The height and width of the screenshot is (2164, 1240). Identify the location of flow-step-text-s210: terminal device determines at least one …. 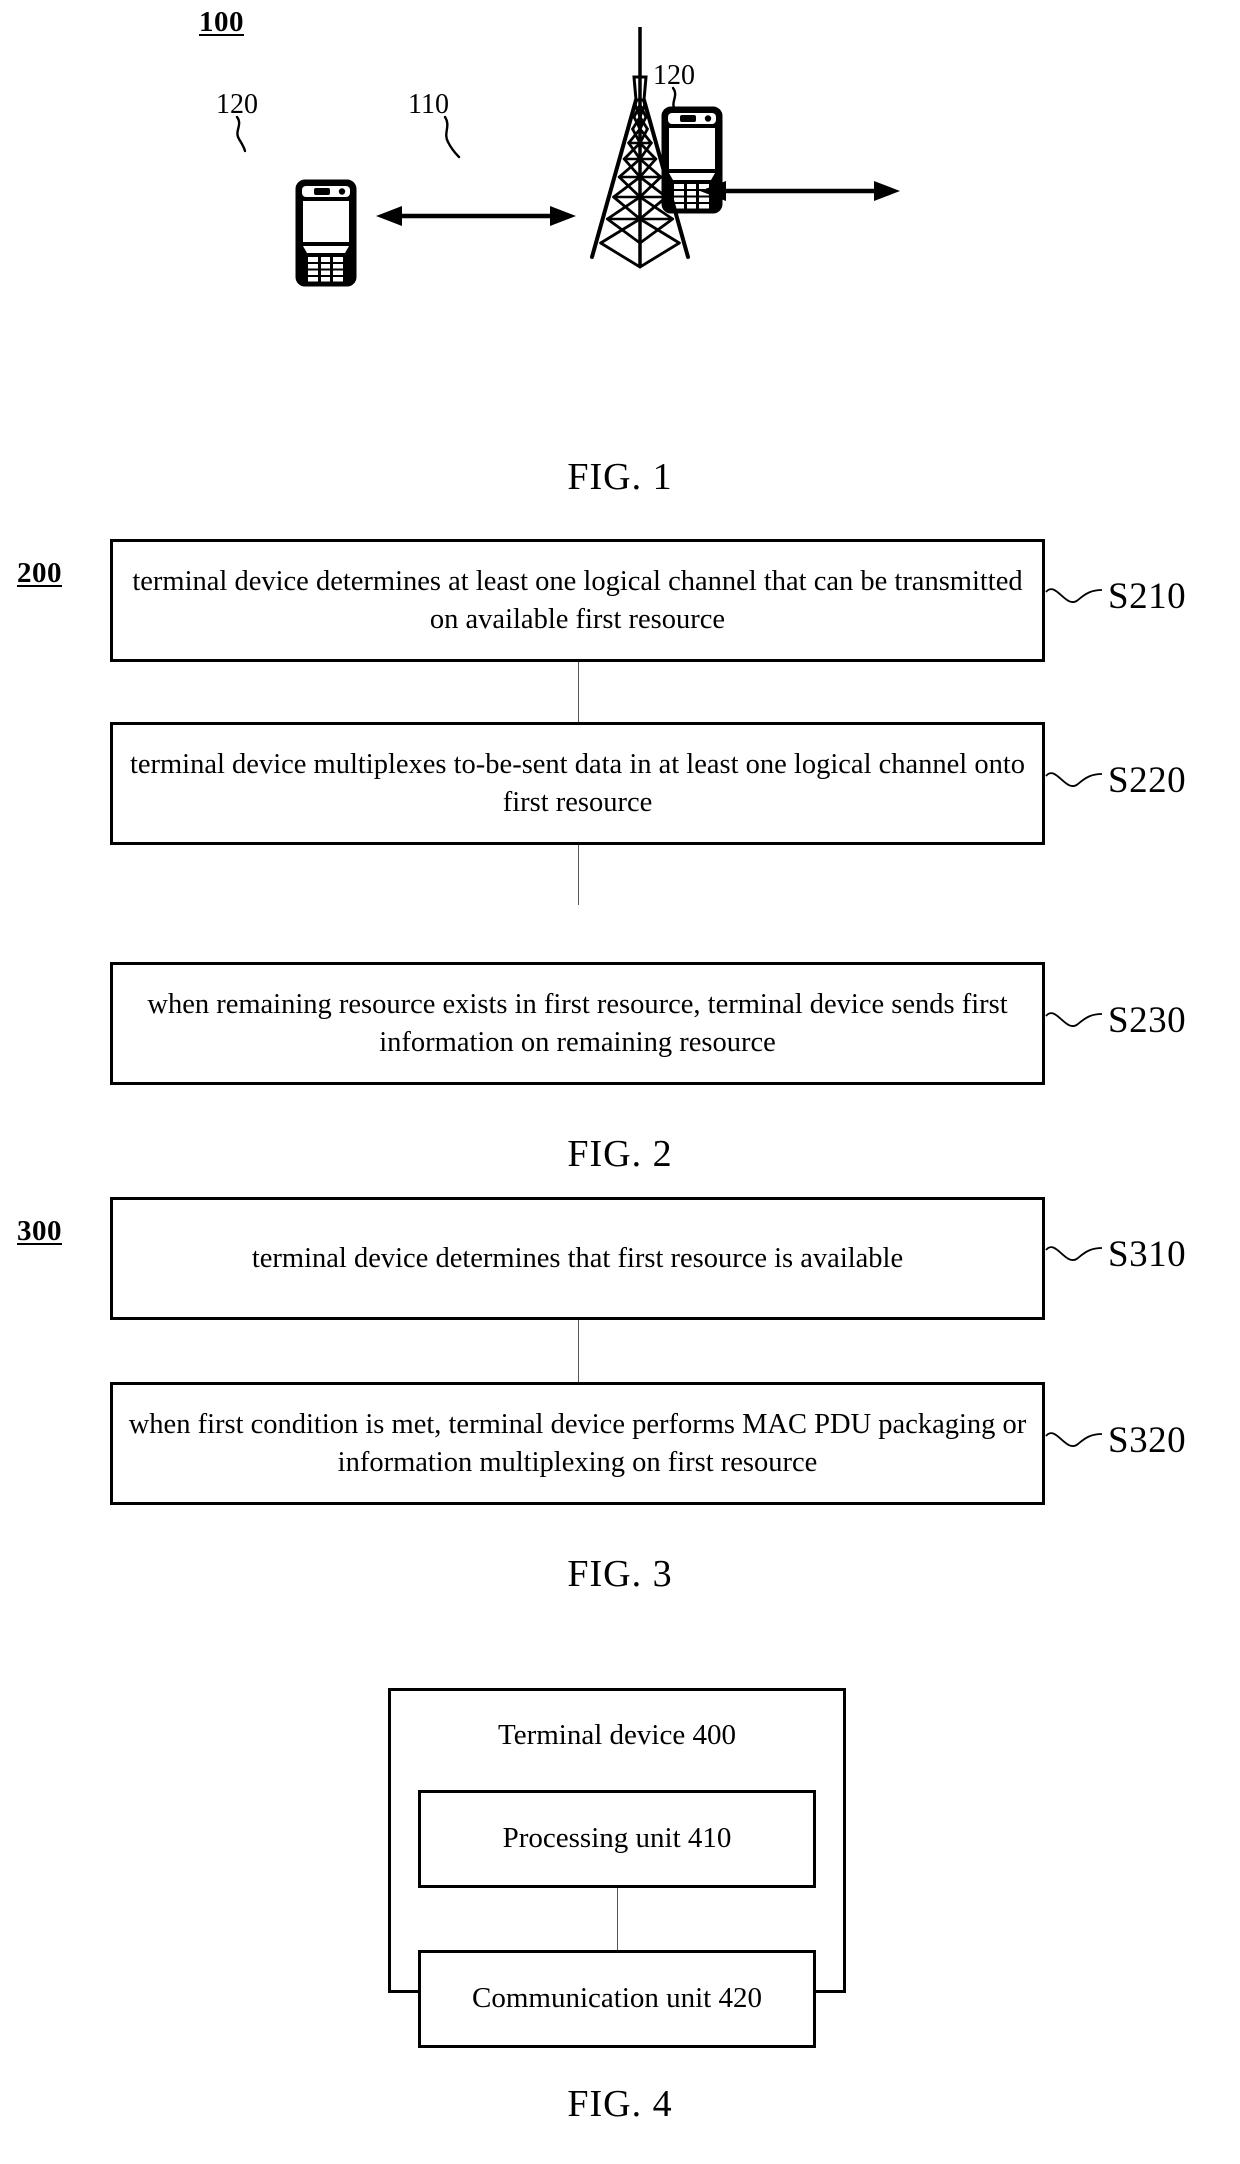
(577, 600).